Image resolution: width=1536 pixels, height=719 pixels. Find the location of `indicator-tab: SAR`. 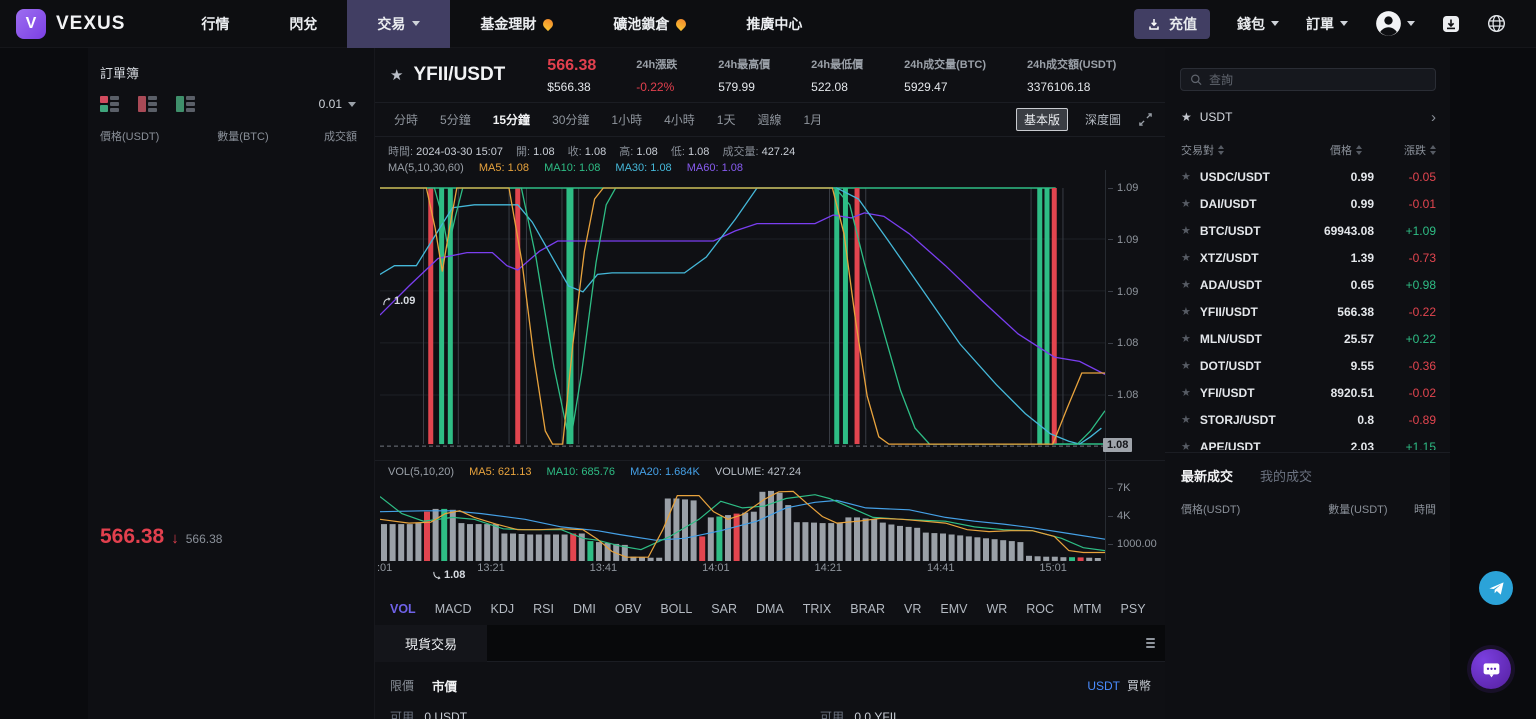

indicator-tab: SAR is located at coordinates (724, 609).